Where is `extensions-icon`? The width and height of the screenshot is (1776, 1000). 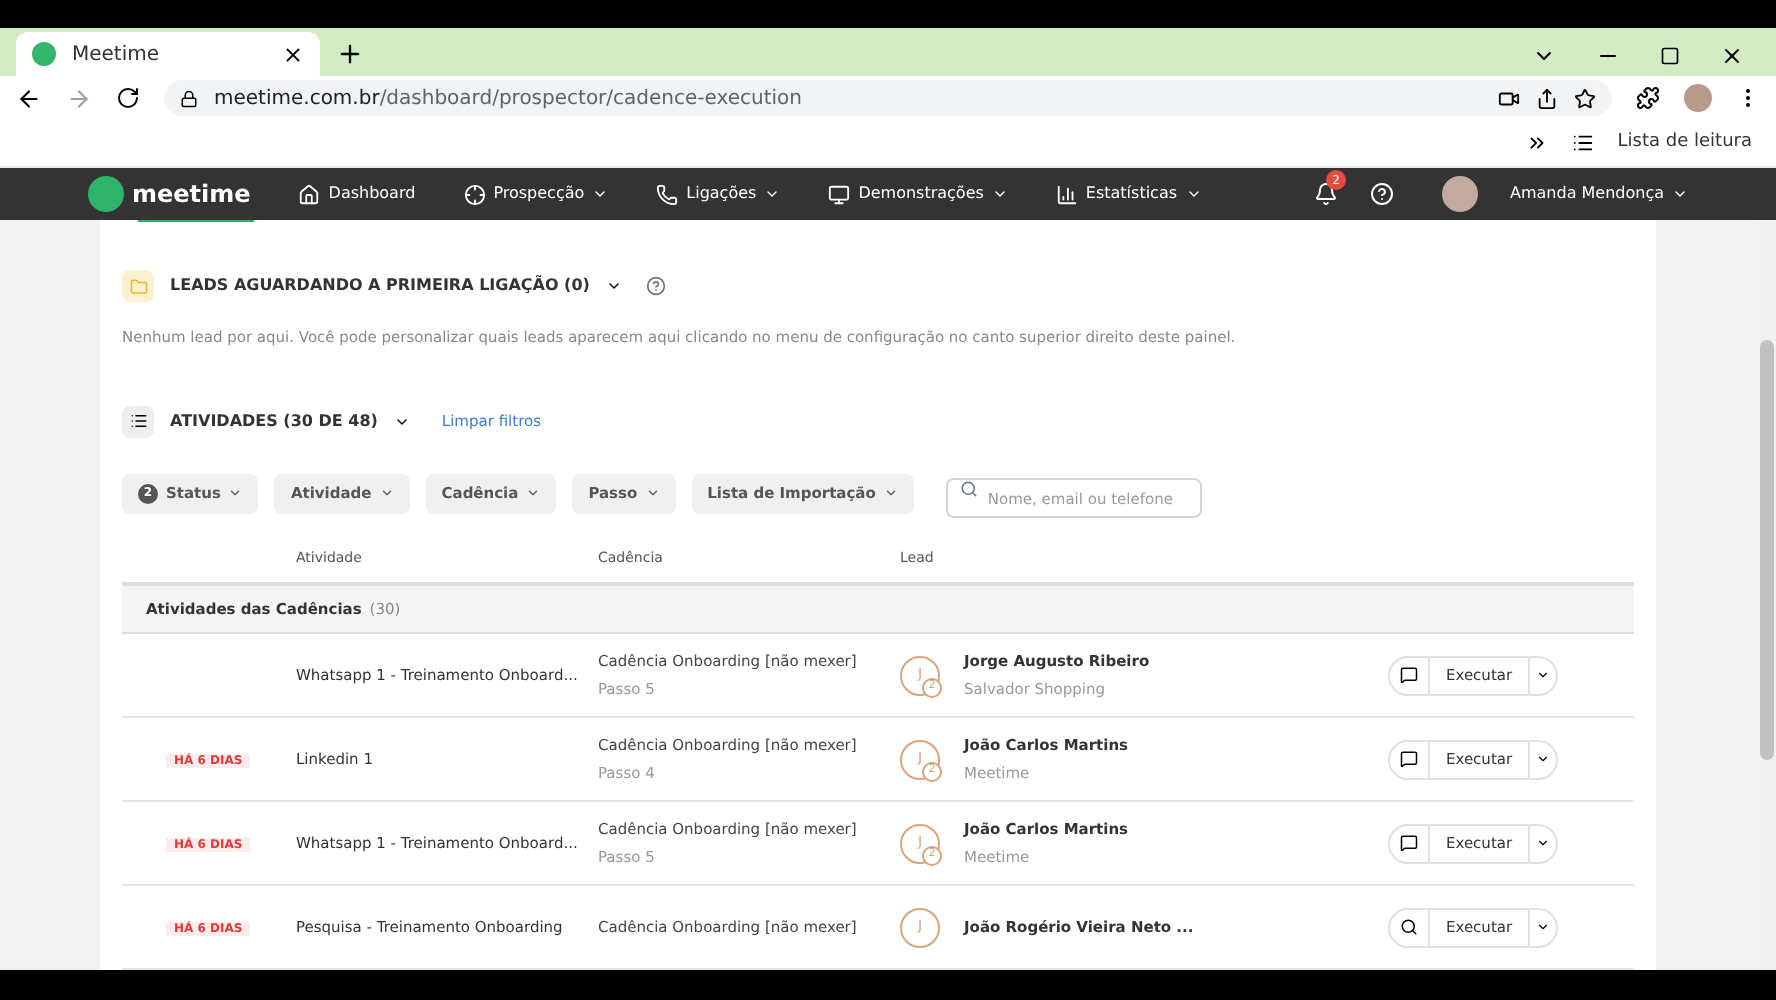 extensions-icon is located at coordinates (1648, 98).